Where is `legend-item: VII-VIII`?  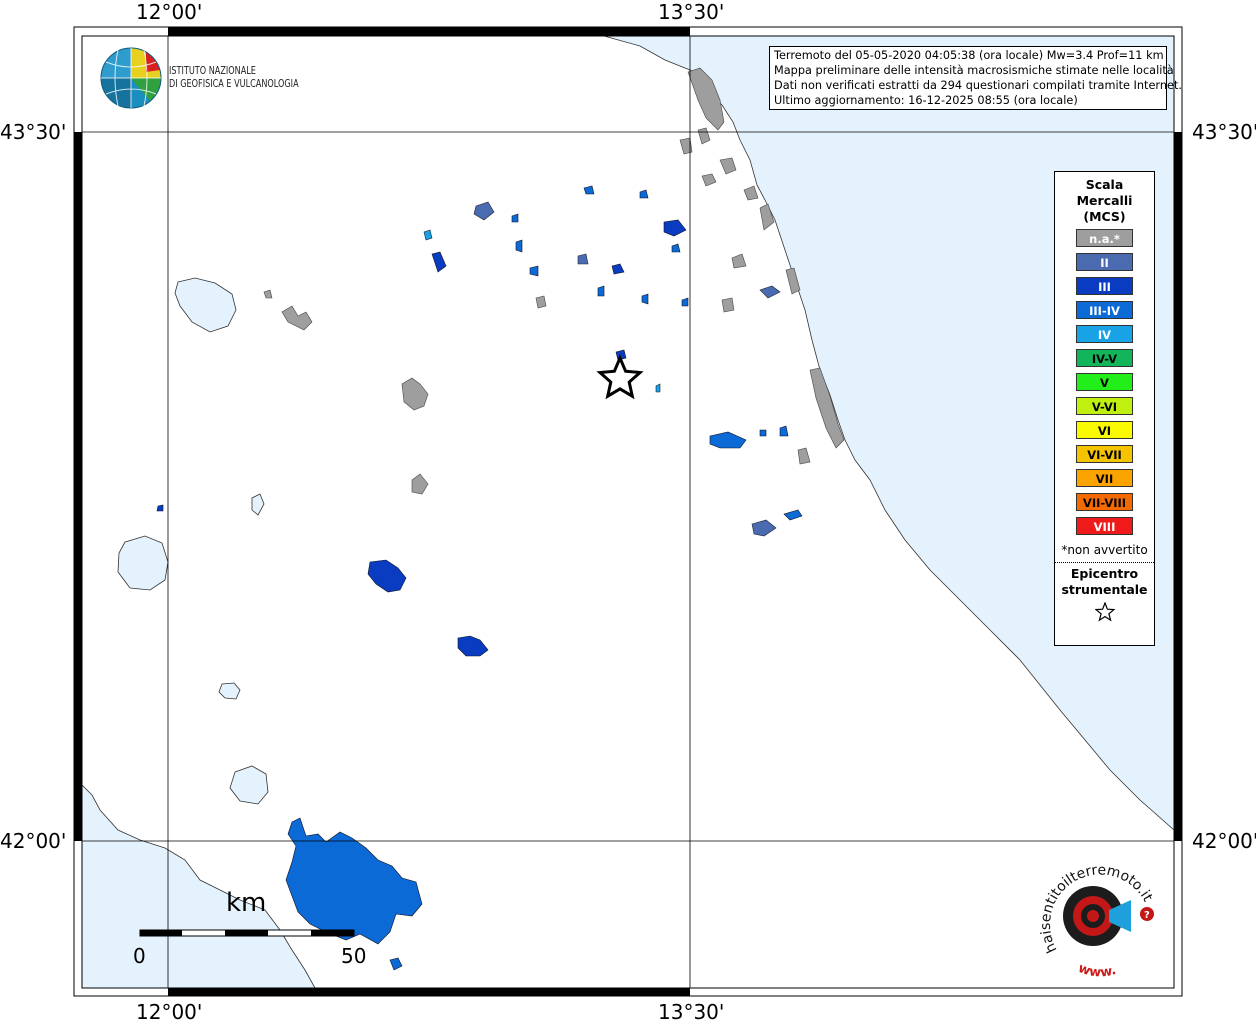 legend-item: VII-VIII is located at coordinates (1104, 502).